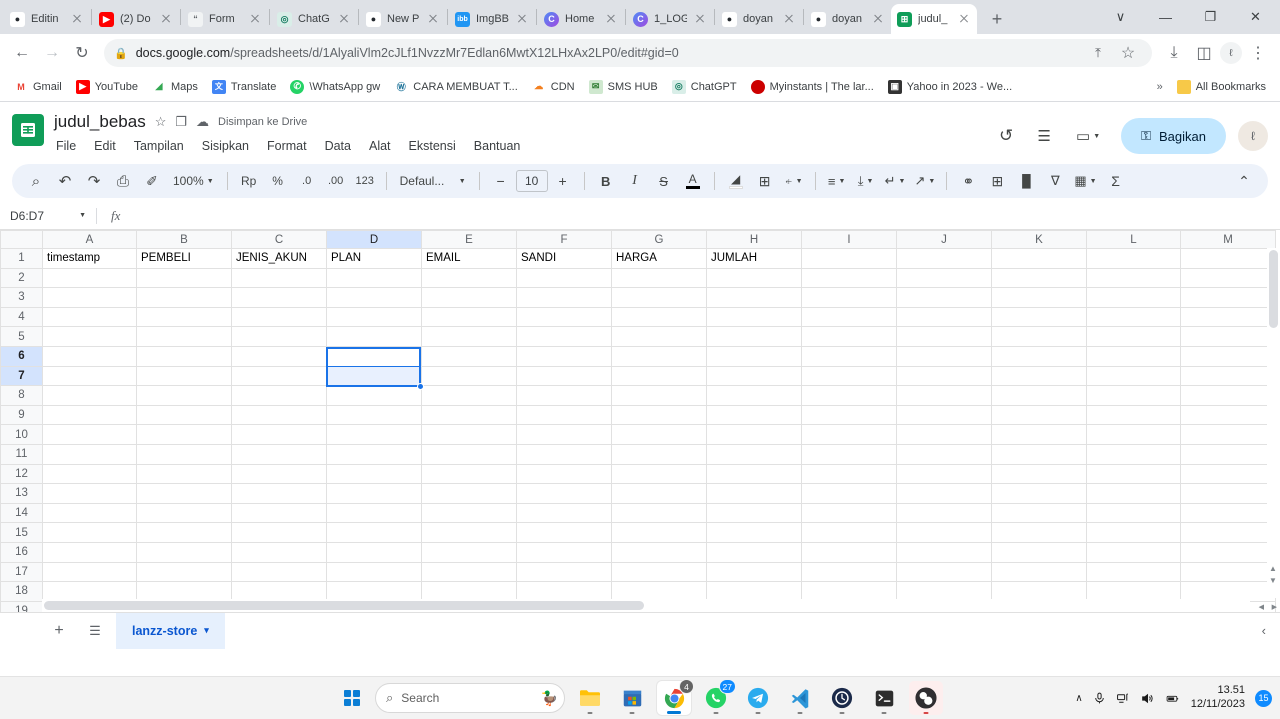  What do you see at coordinates (842, 698) in the screenshot?
I see `taskbar-app-clock` at bounding box center [842, 698].